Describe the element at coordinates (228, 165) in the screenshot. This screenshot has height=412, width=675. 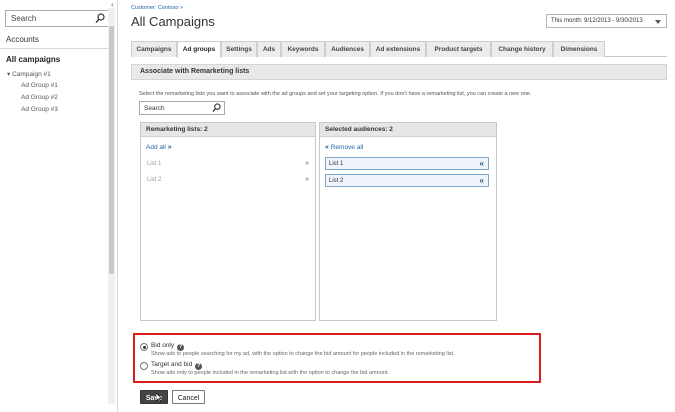
I see `list-item: List 1 »` at that location.